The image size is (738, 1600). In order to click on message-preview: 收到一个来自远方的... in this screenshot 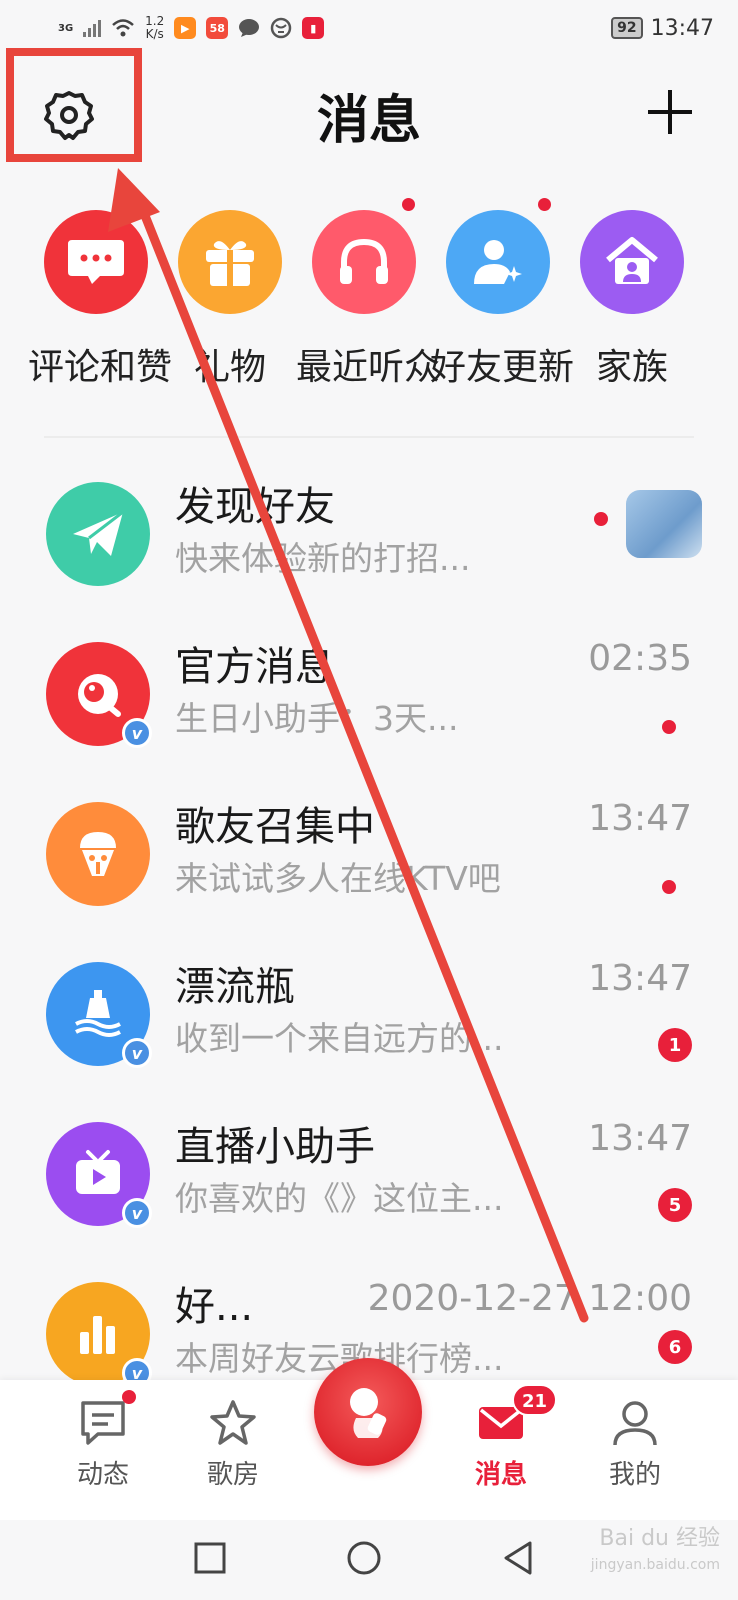, I will do `click(339, 1038)`.